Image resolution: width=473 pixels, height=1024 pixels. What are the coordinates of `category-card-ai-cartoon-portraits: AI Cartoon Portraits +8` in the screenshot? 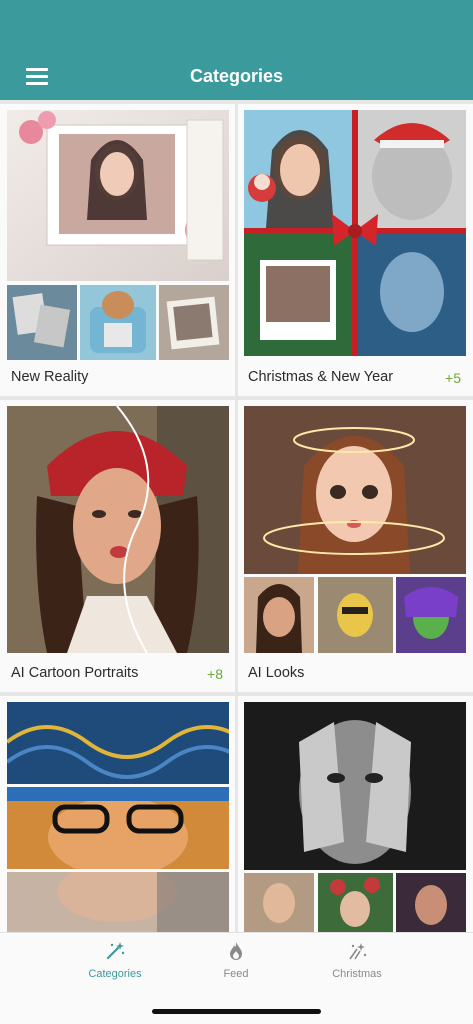 It's located at (117, 546).